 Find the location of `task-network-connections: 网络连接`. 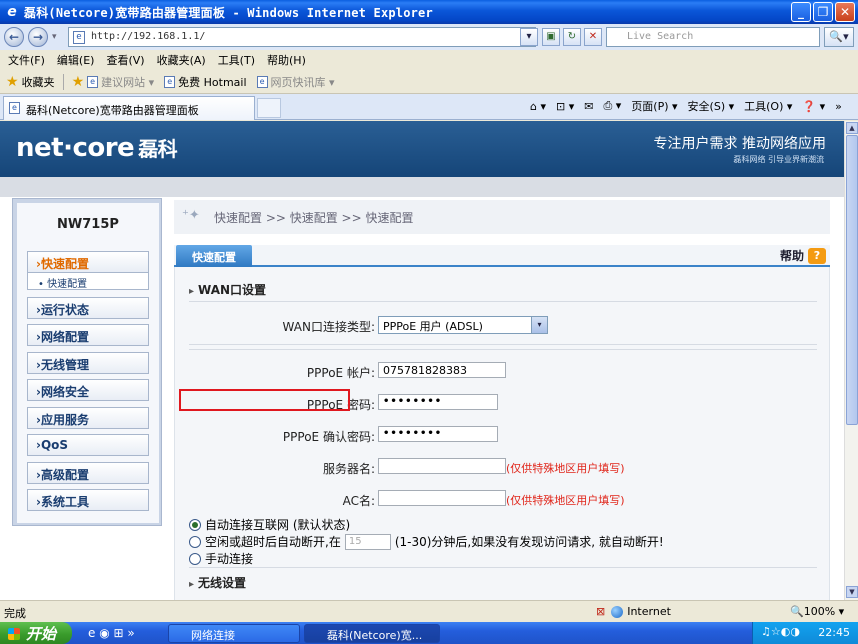

task-network-connections: 网络连接 is located at coordinates (234, 633).